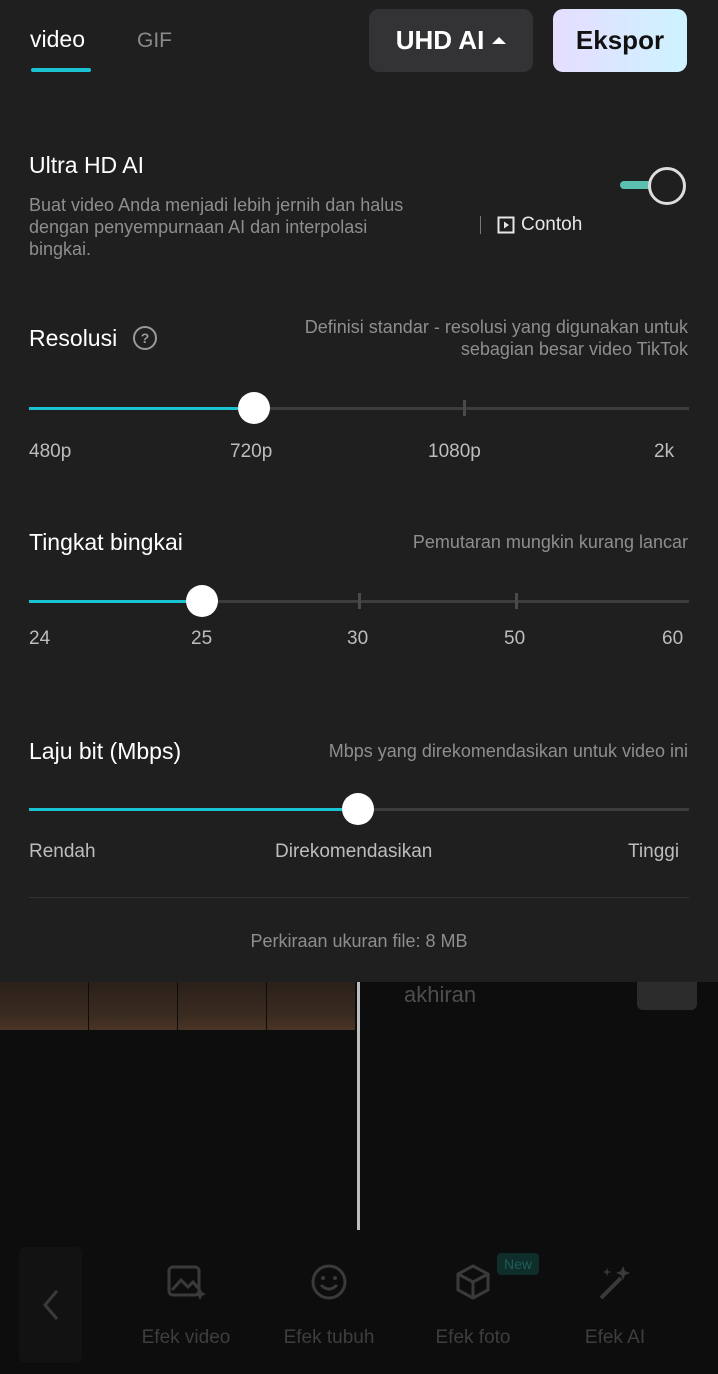 This screenshot has width=718, height=1374. Describe the element at coordinates (60, 249) in the screenshot. I see `ultra-hd-description-line: bingkai.` at that location.